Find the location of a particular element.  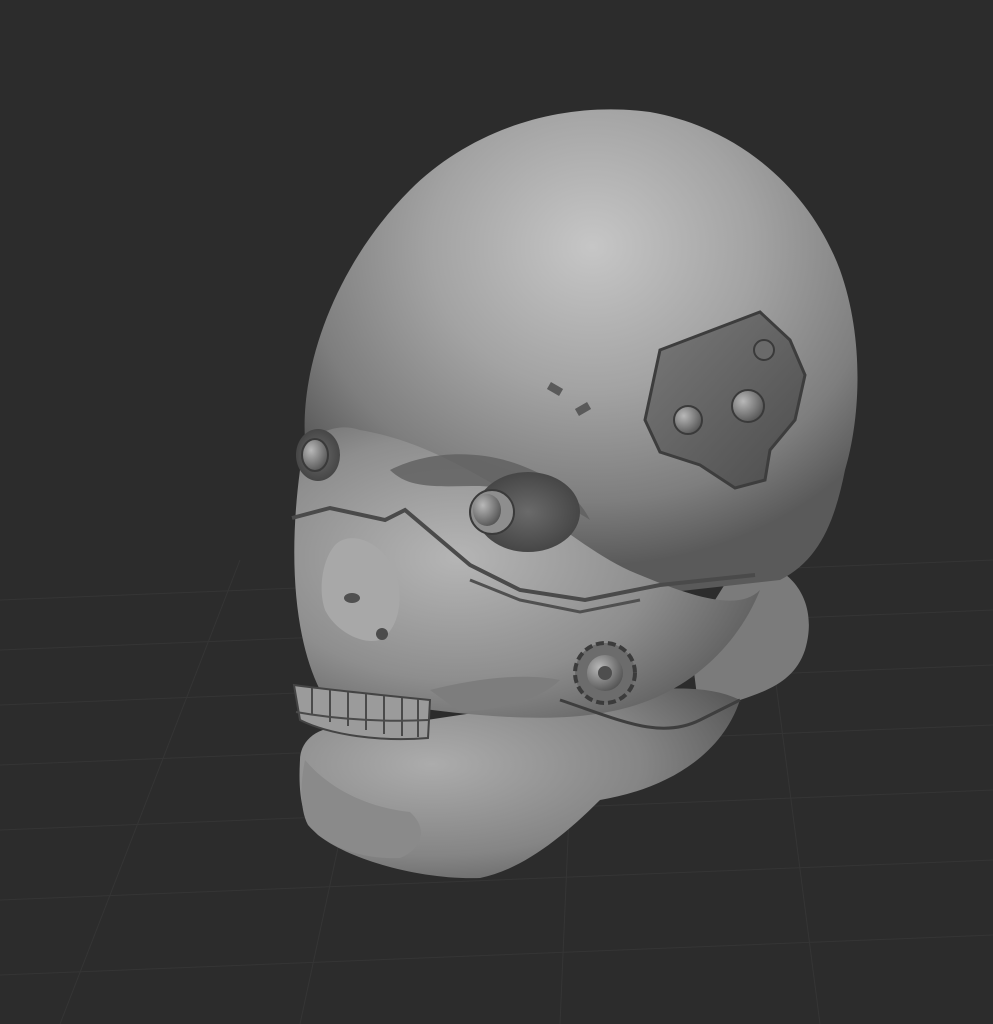

nostril-right is located at coordinates (382, 634).